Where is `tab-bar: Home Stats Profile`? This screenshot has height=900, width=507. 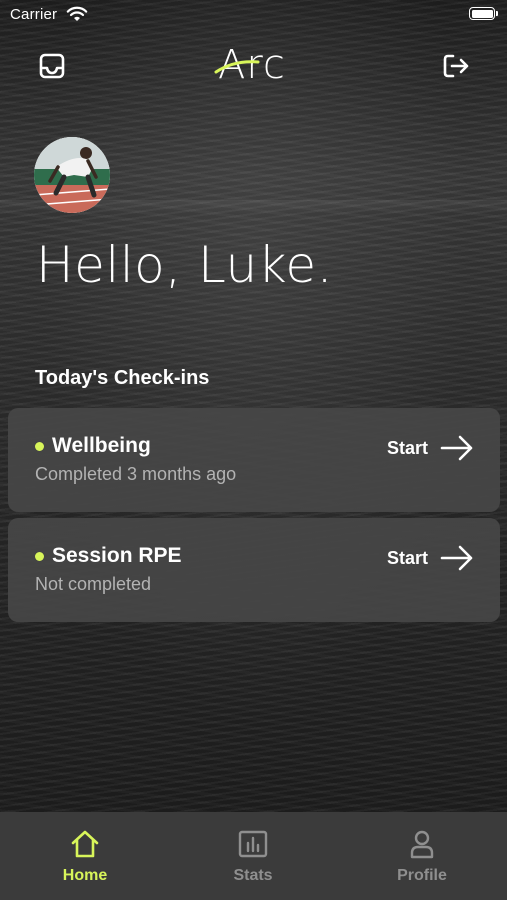
tab-bar: Home Stats Profile is located at coordinates (253, 856).